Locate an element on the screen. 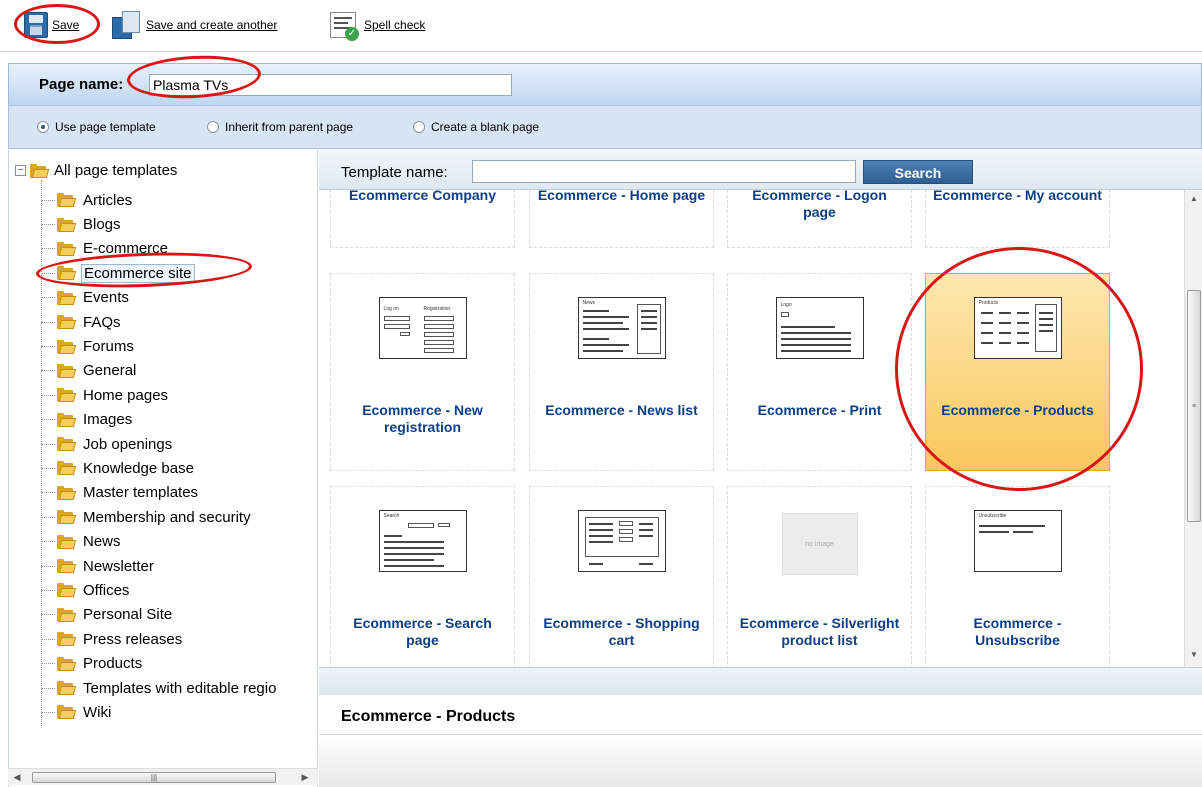 Image resolution: width=1202 pixels, height=787 pixels. tree-item-label: Membership and security is located at coordinates (167, 517).